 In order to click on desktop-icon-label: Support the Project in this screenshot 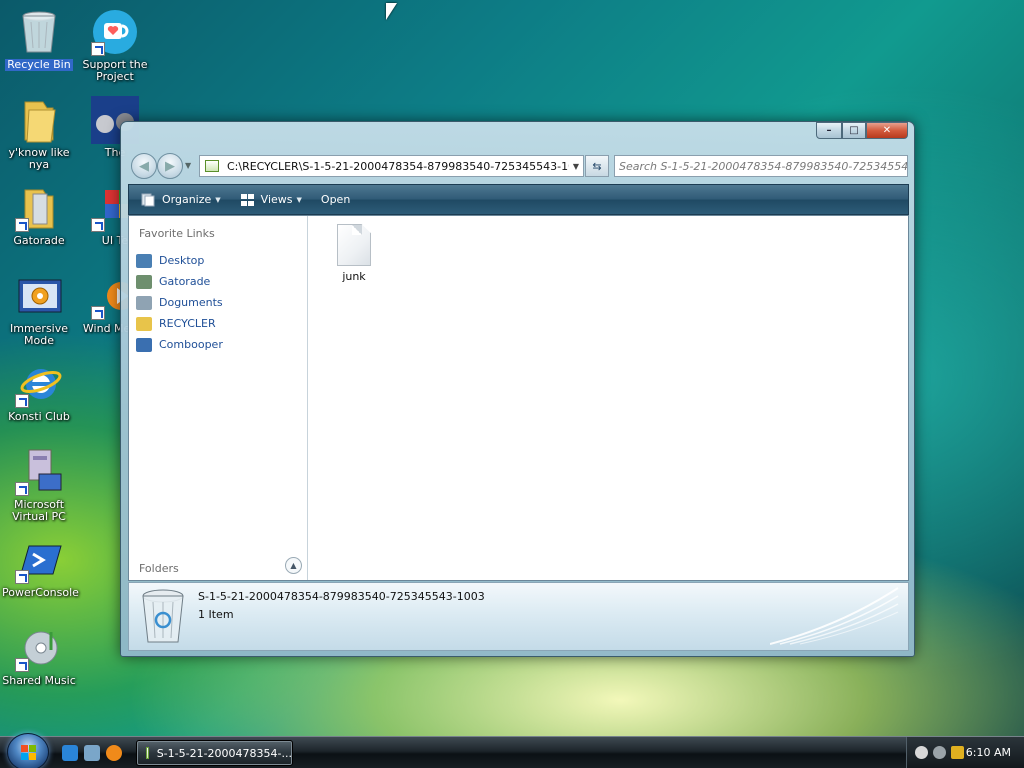, I will do `click(115, 70)`.